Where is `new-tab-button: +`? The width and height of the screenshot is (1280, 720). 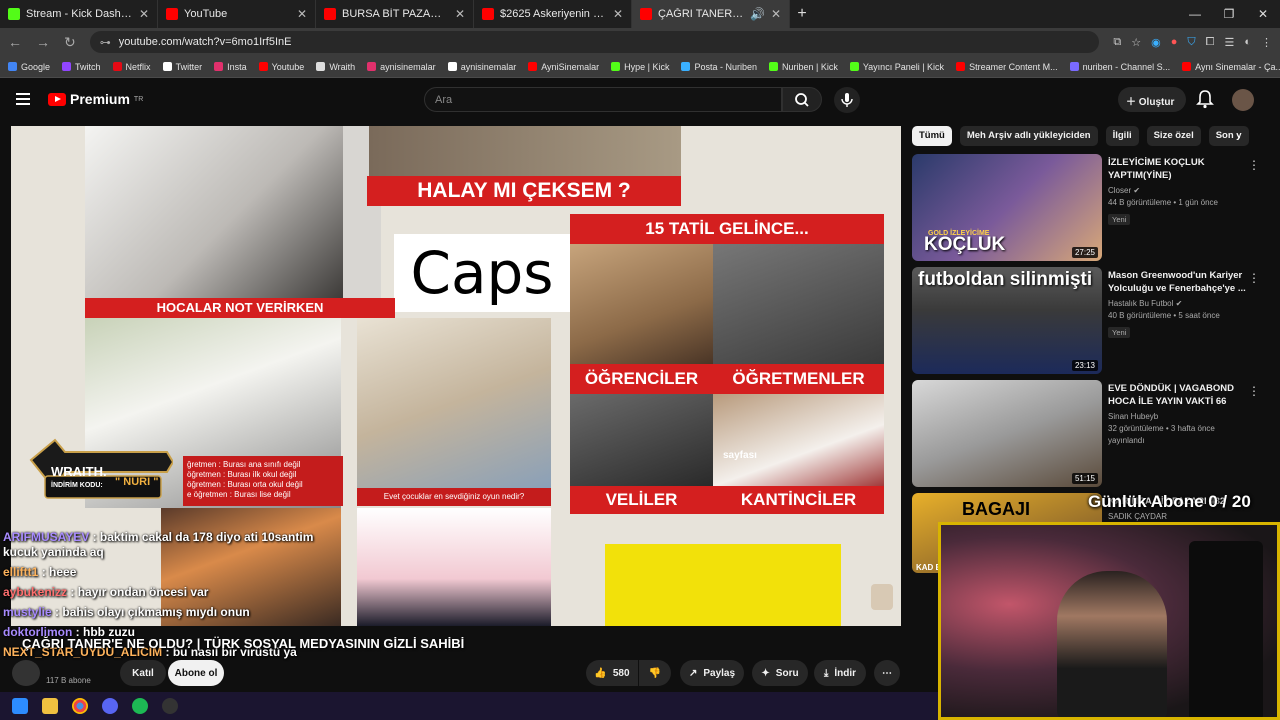
new-tab-button: + is located at coordinates (802, 14).